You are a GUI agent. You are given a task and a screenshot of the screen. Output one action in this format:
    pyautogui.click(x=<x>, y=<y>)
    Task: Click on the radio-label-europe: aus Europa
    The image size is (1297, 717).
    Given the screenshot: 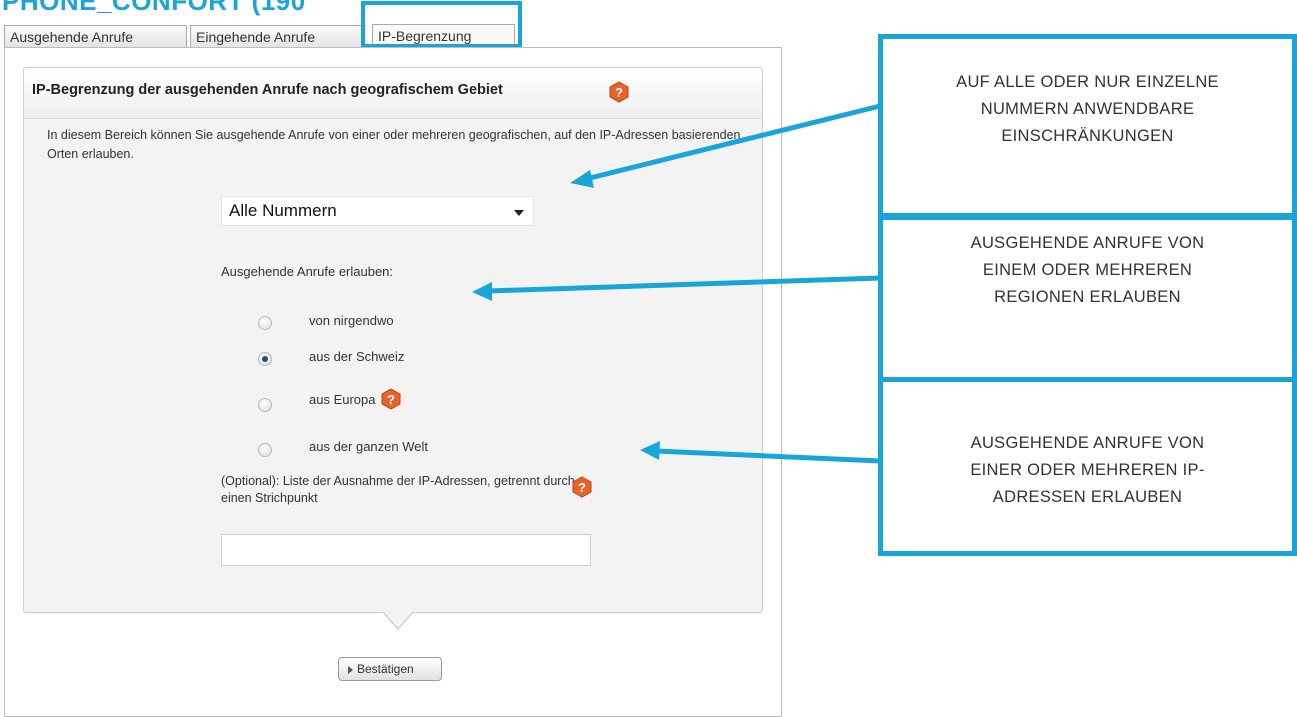 What is the action you would take?
    pyautogui.click(x=342, y=399)
    